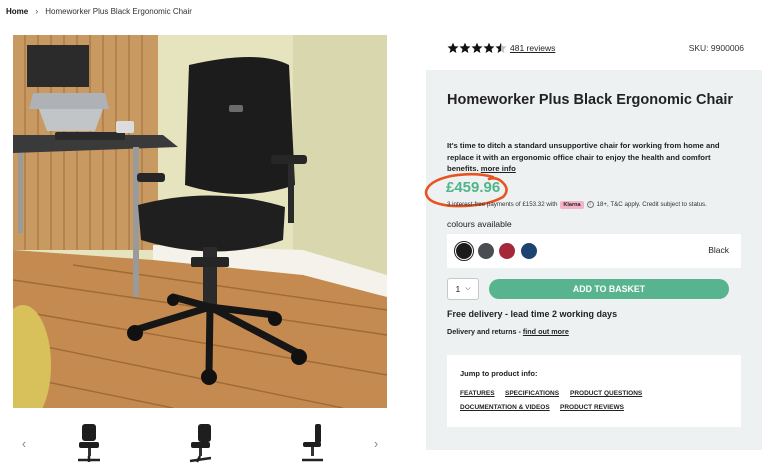 This screenshot has width=768, height=474. Describe the element at coordinates (479, 224) in the screenshot. I see `colours-label: colours available` at that location.